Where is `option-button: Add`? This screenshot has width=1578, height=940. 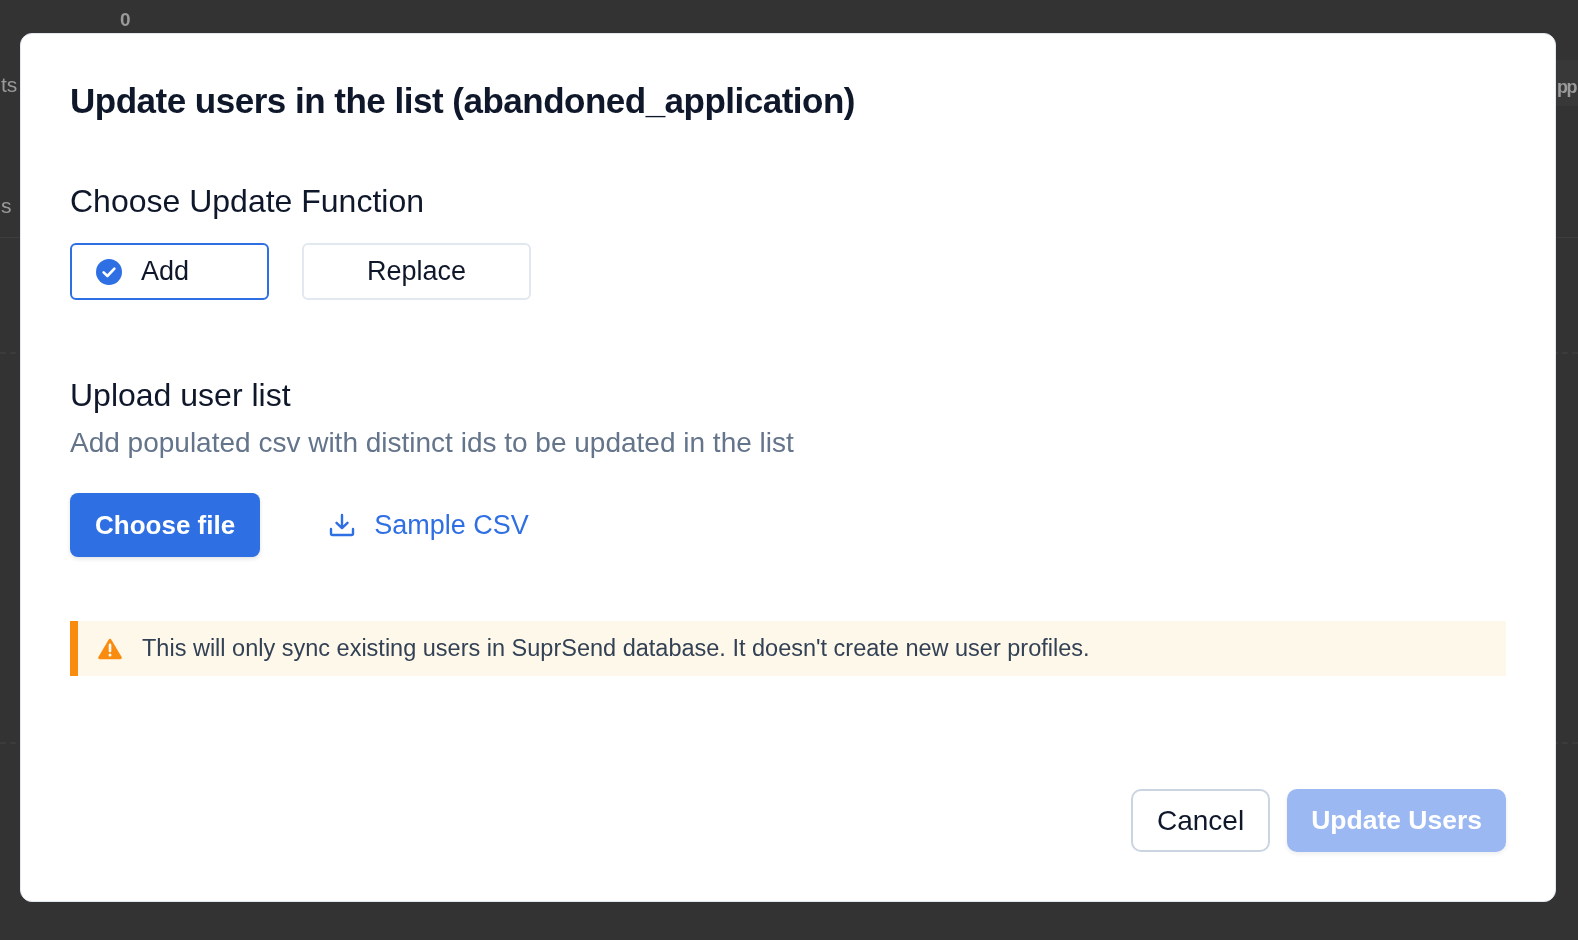 option-button: Add is located at coordinates (170, 271).